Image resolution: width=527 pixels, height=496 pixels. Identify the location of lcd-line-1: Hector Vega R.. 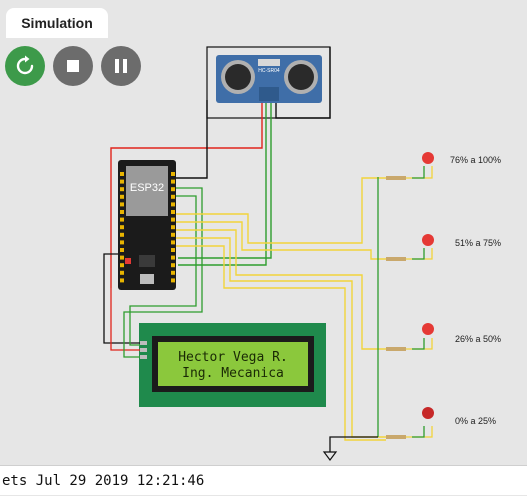
(233, 357).